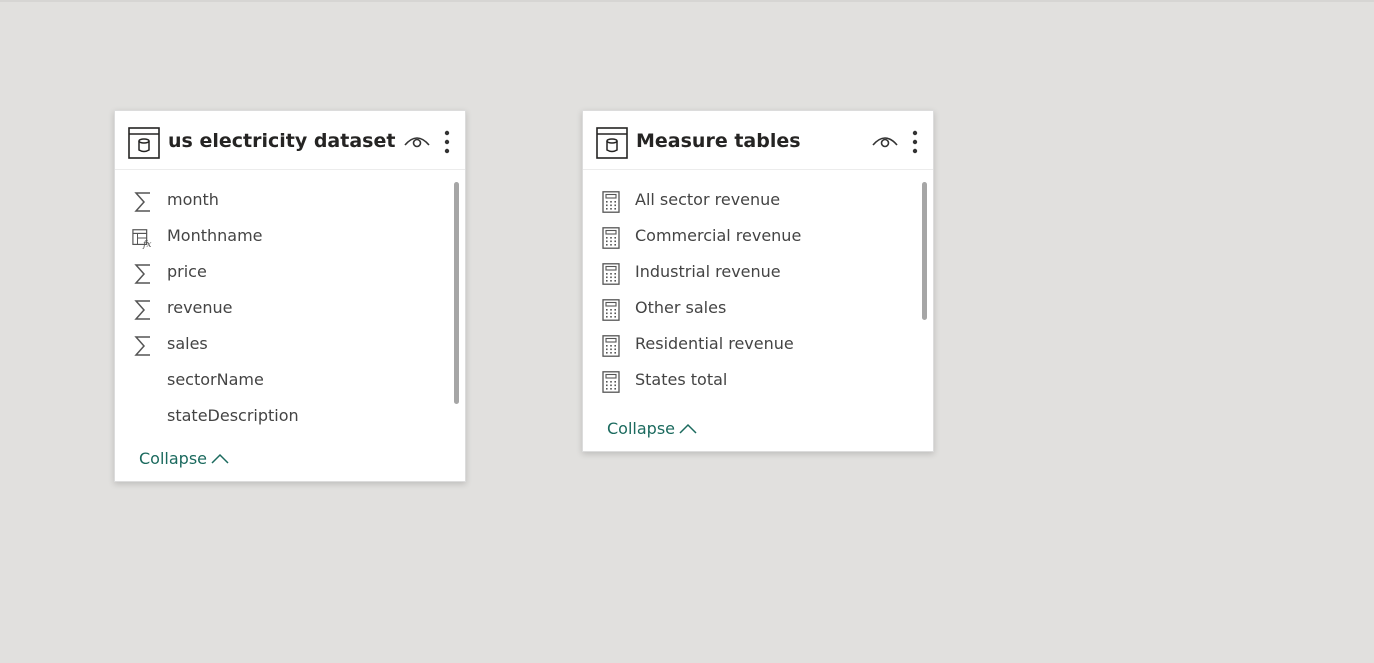 This screenshot has width=1374, height=663. I want to click on field-label: price, so click(187, 271).